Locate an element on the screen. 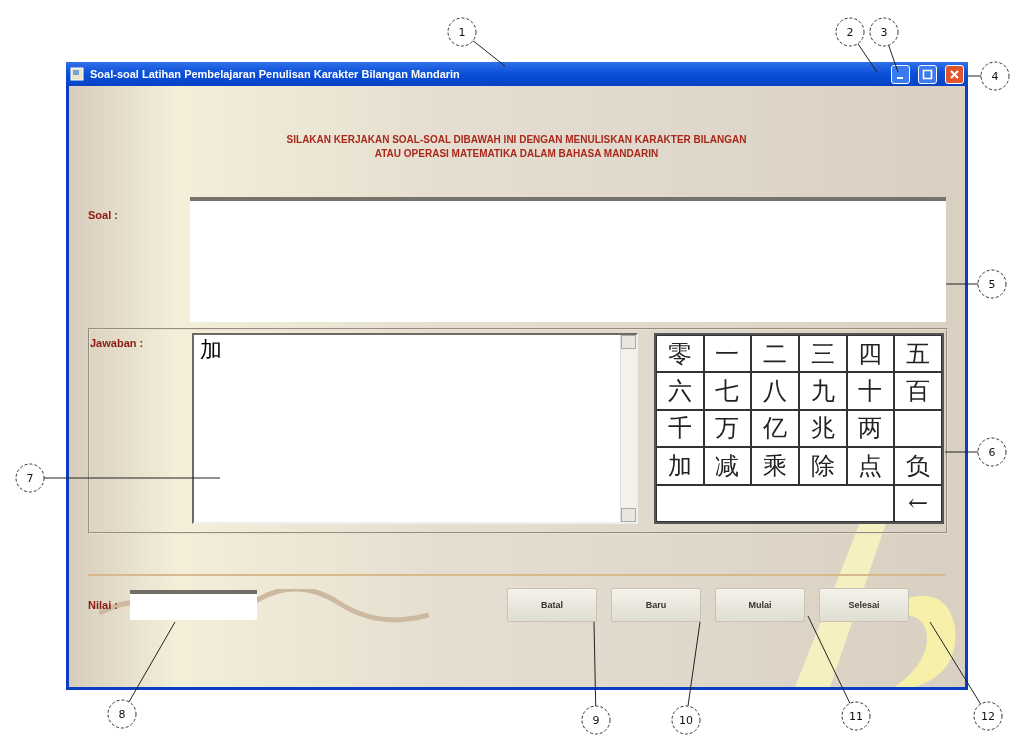 The width and height of the screenshot is (1024, 742). answer-field: 加 is located at coordinates (415, 428).